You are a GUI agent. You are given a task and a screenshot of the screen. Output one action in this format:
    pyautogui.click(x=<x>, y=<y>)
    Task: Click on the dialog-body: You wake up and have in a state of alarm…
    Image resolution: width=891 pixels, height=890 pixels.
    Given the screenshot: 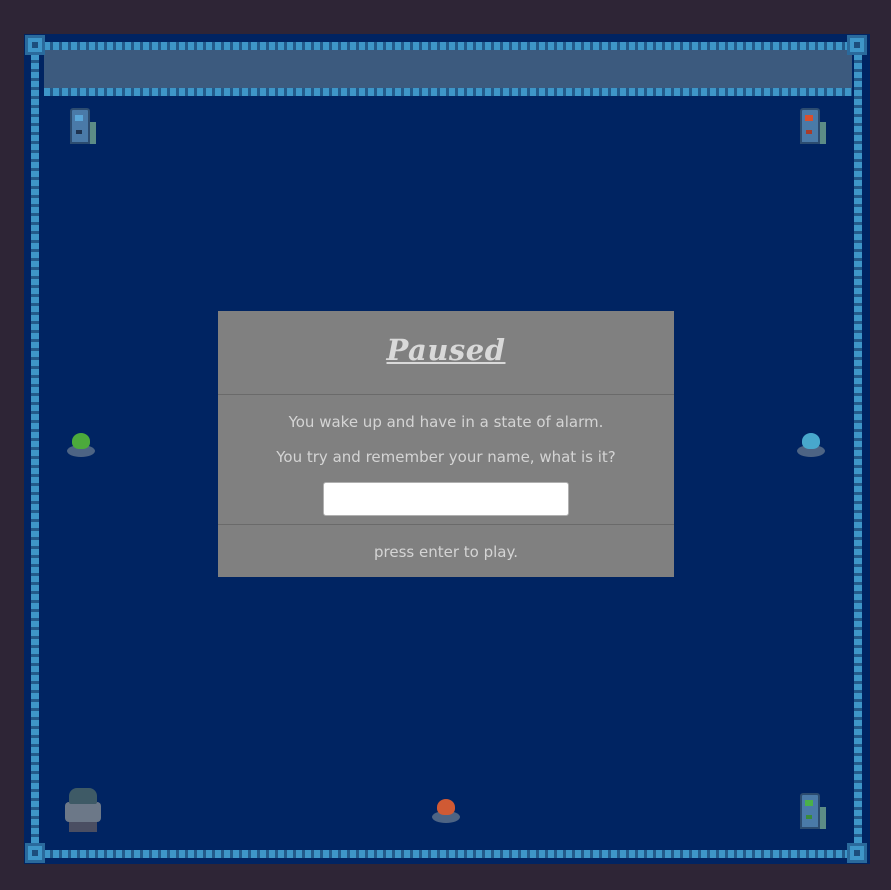 What is the action you would take?
    pyautogui.click(x=446, y=460)
    